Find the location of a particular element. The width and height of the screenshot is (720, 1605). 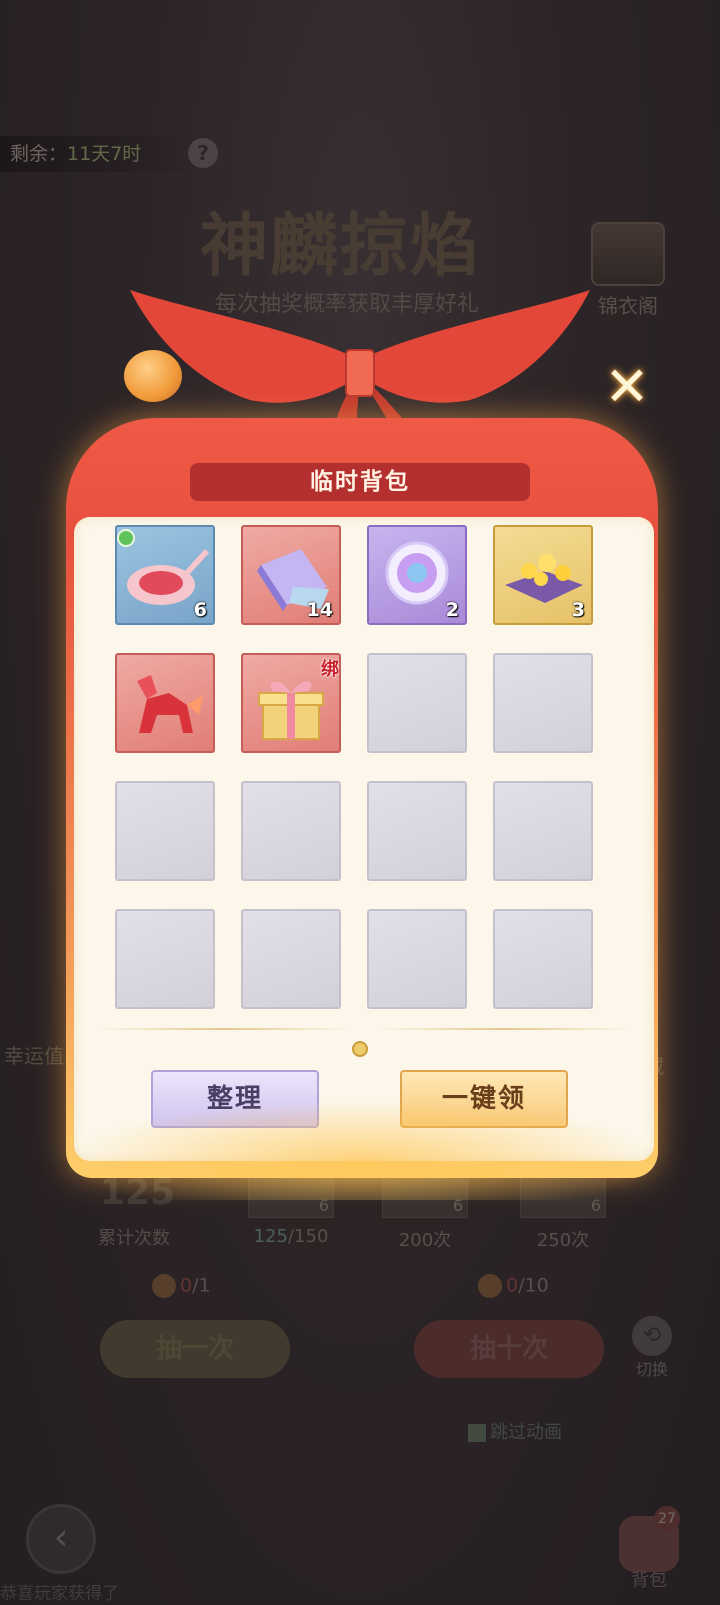

item-quantity: 2 is located at coordinates (452, 610).